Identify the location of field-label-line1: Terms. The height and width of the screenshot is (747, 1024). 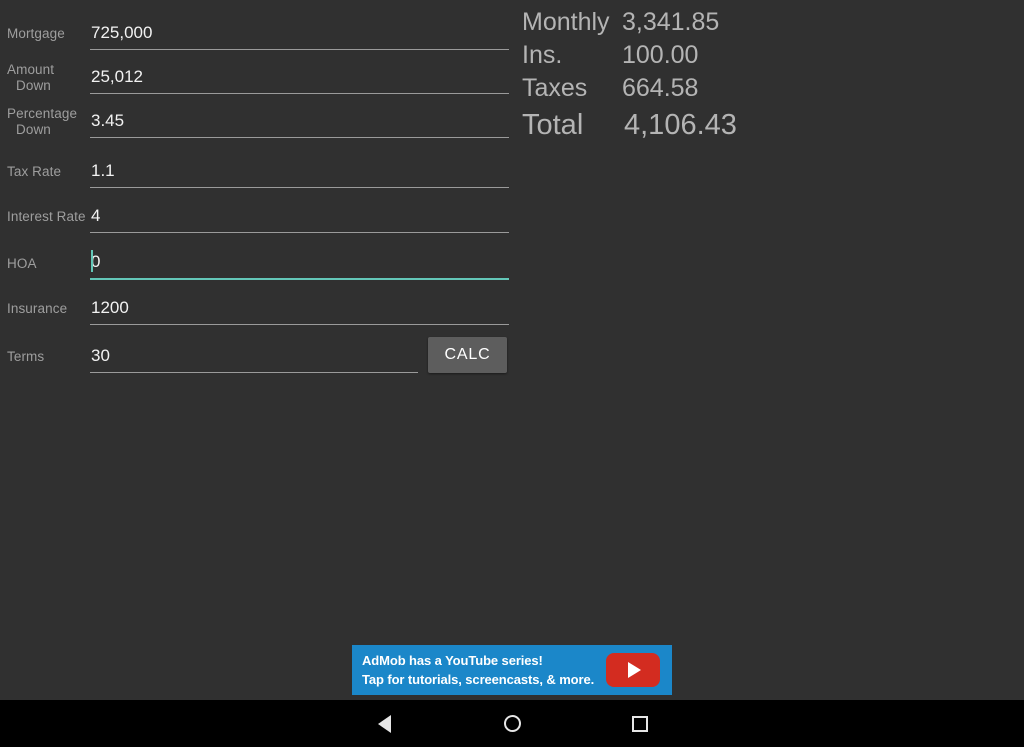
(26, 356).